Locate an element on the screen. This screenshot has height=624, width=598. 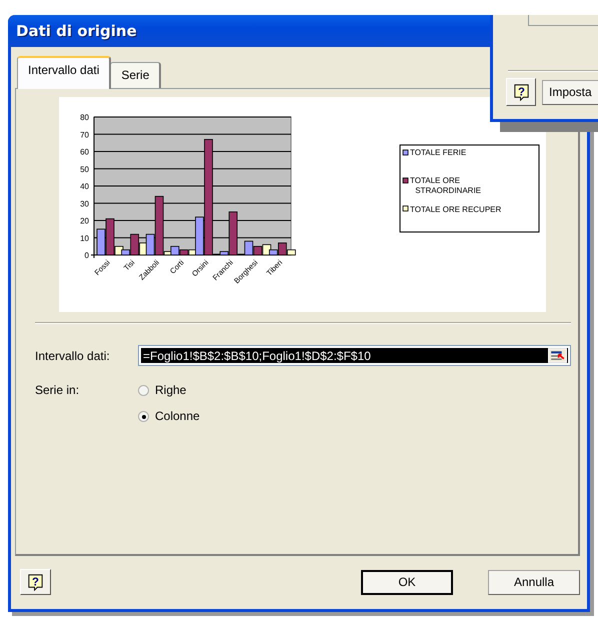
y-tick-label: 0 is located at coordinates (86, 255).